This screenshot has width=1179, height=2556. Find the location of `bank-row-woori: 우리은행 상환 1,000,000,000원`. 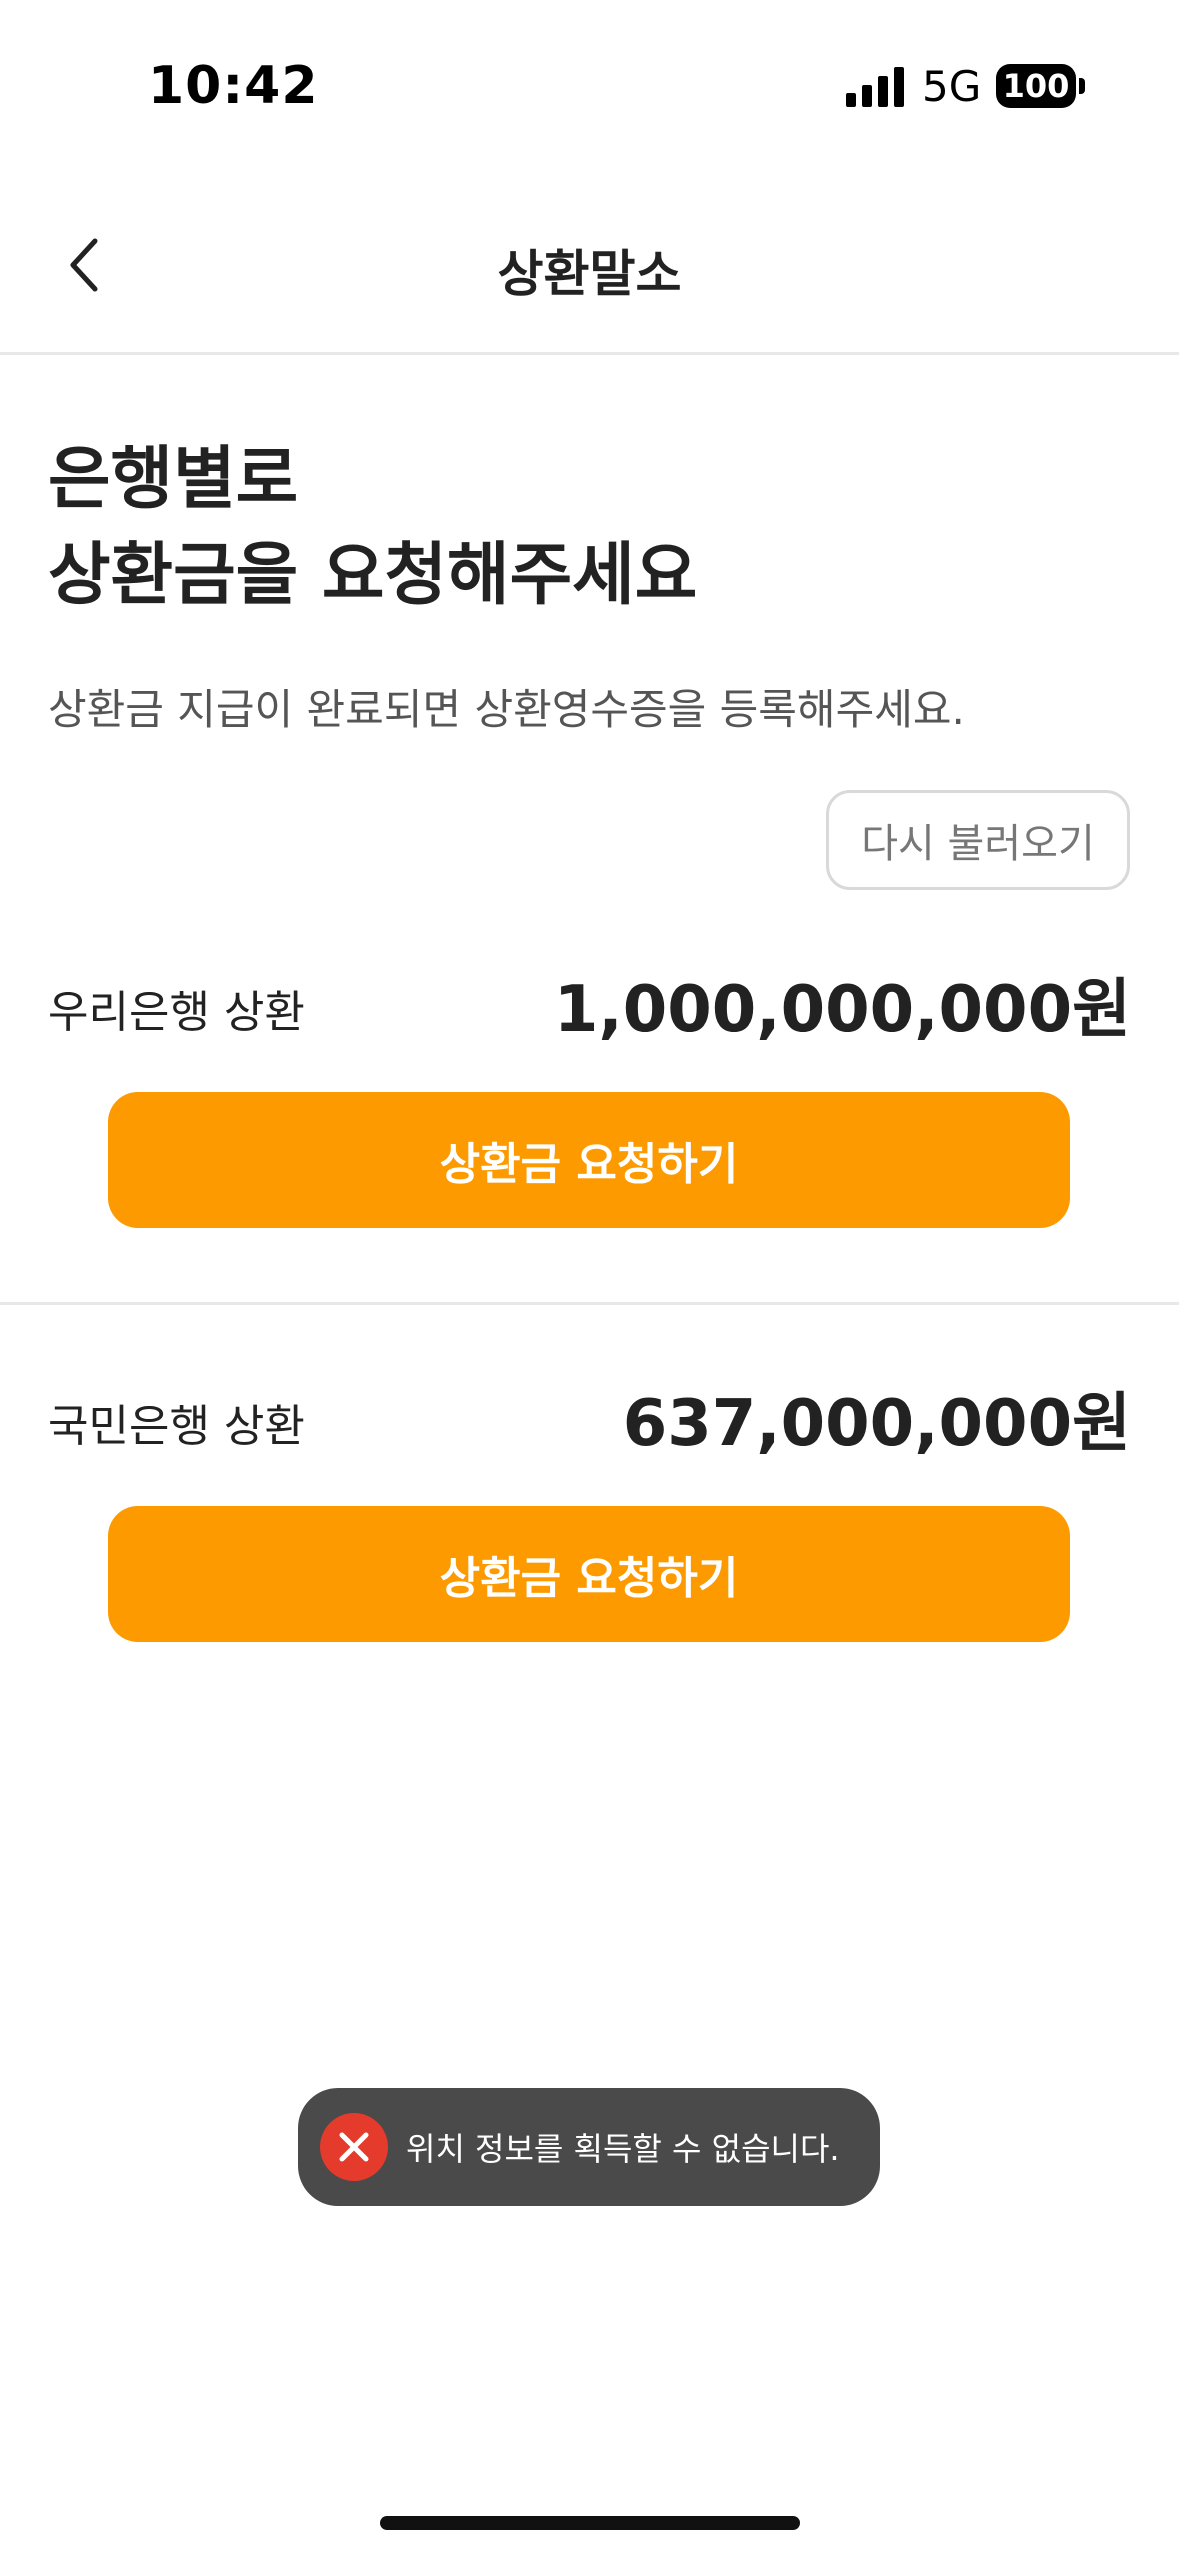

bank-row-woori: 우리은행 상환 1,000,000,000원 is located at coordinates (589, 1005).